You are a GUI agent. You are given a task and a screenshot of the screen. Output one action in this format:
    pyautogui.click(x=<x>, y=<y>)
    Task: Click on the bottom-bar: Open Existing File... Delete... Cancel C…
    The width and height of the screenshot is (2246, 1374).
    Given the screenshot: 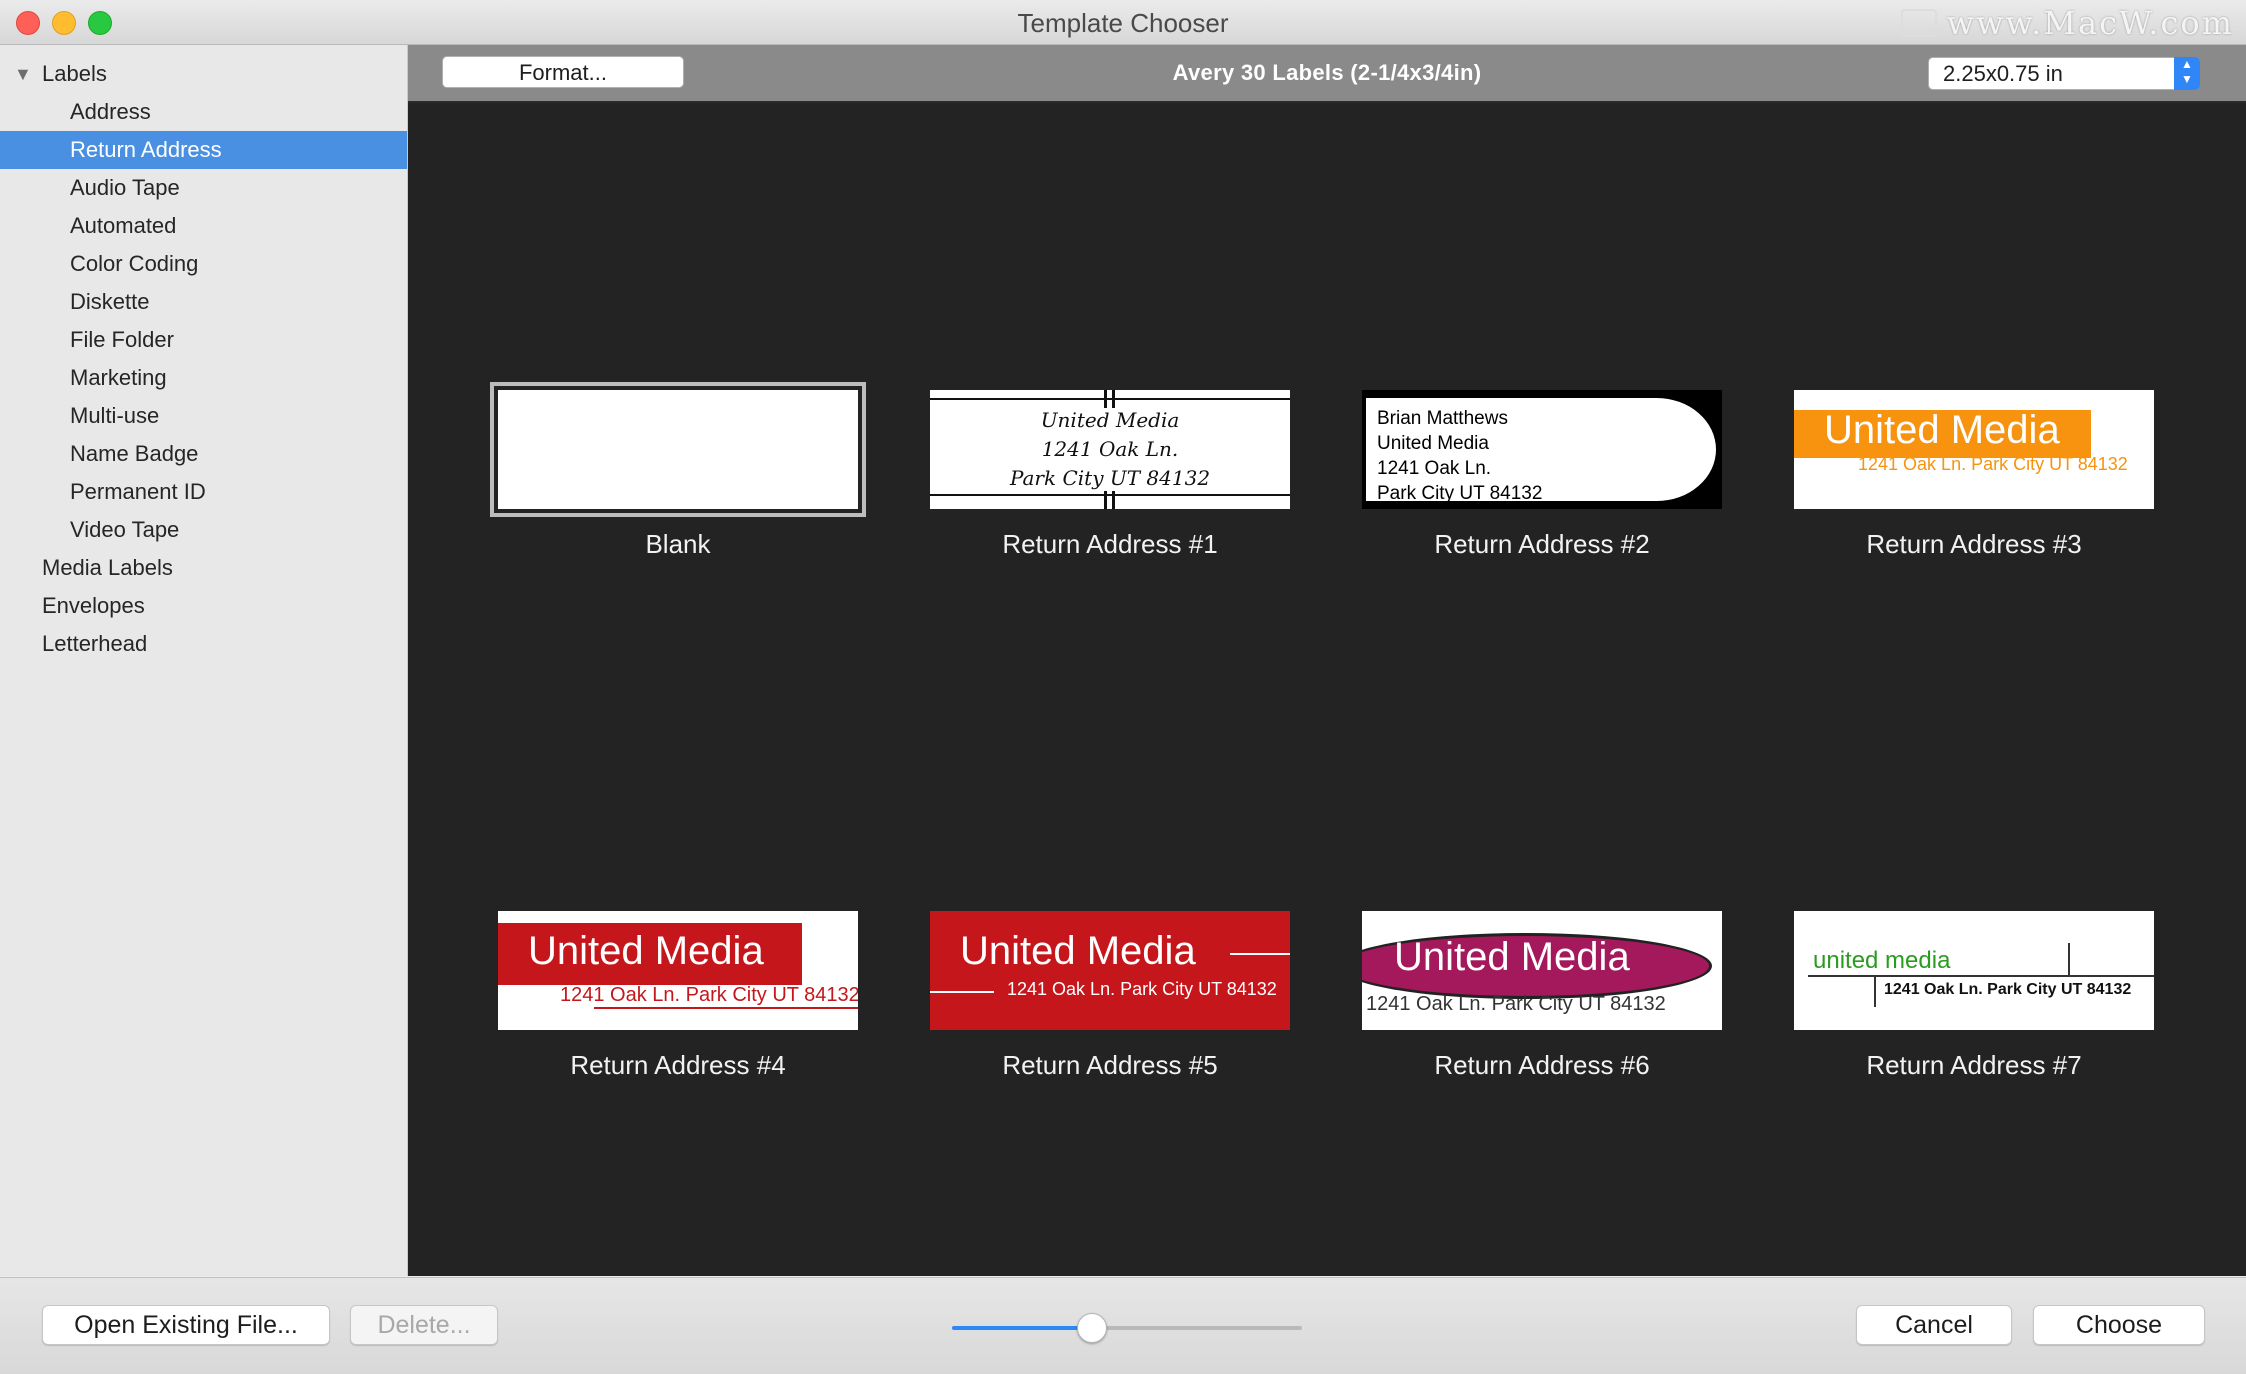 What is the action you would take?
    pyautogui.click(x=1123, y=1325)
    